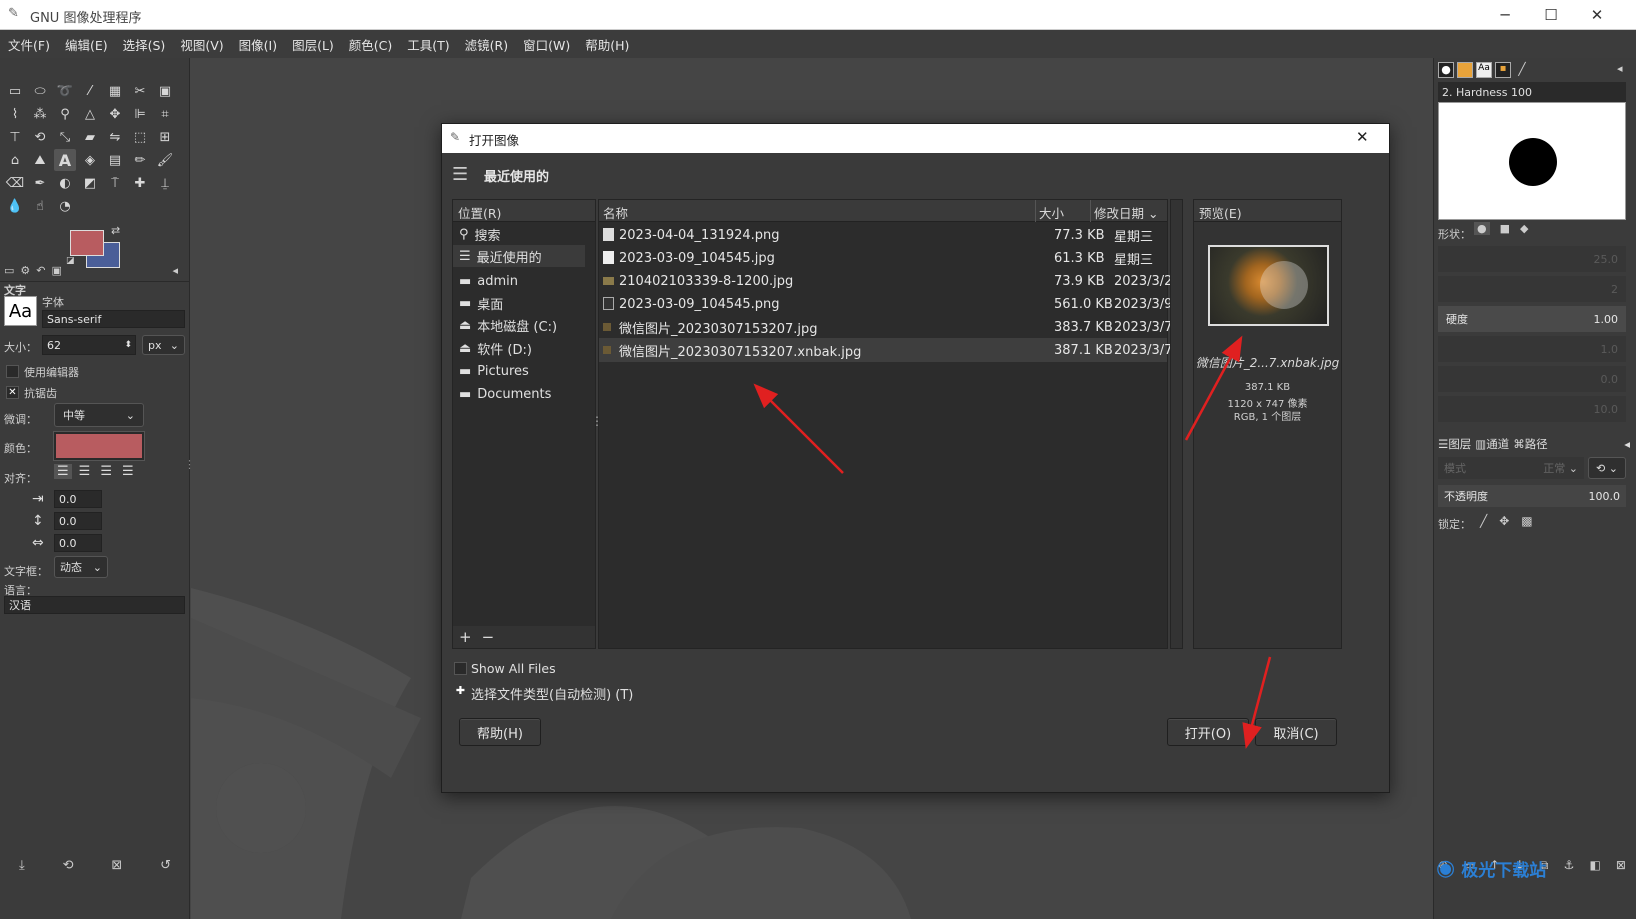 This screenshot has width=1636, height=919. Describe the element at coordinates (115, 230) in the screenshot. I see `swap-colors-icon: ⇄` at that location.